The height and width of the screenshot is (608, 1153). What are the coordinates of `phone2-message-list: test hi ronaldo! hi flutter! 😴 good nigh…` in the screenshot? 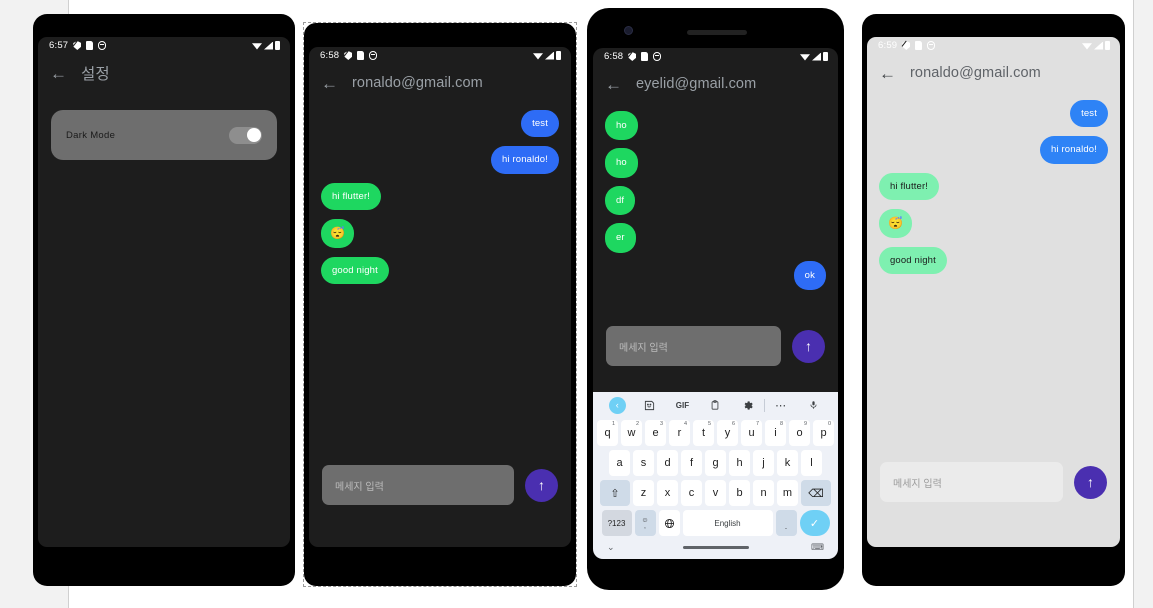 It's located at (440, 193).